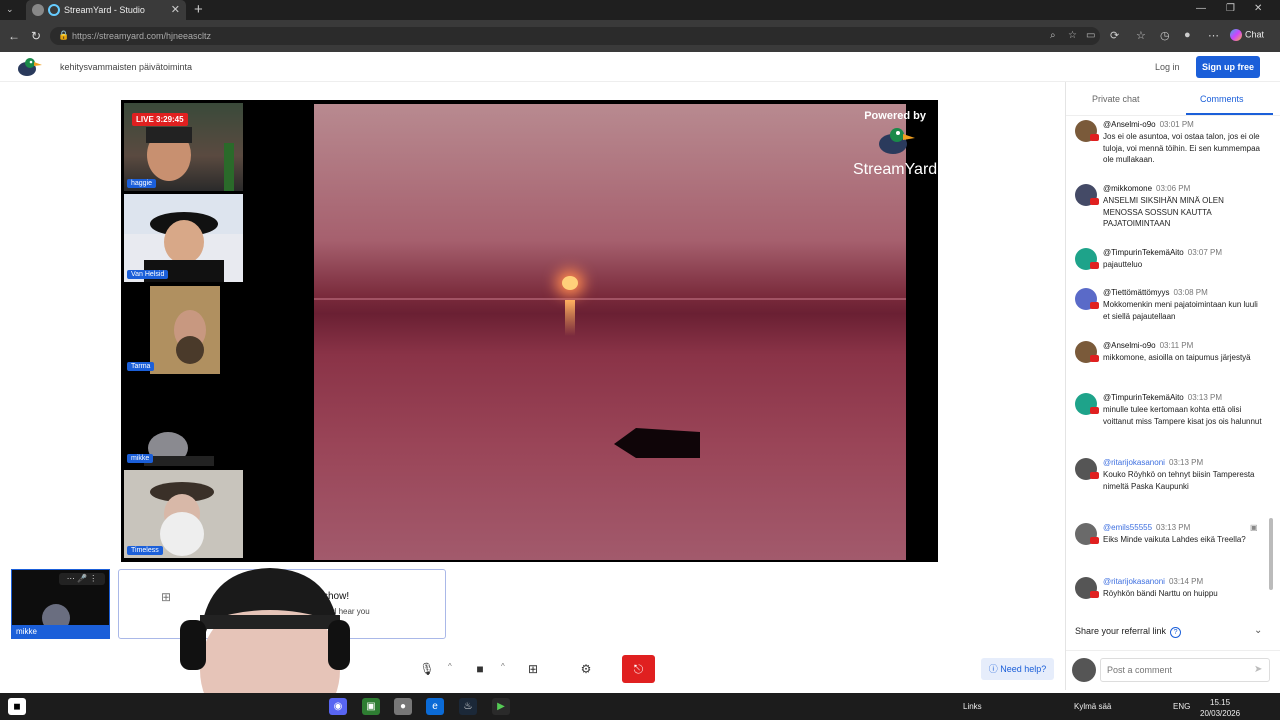 The height and width of the screenshot is (720, 1280). Describe the element at coordinates (586, 669) in the screenshot. I see `settings-icon: ⚙` at that location.